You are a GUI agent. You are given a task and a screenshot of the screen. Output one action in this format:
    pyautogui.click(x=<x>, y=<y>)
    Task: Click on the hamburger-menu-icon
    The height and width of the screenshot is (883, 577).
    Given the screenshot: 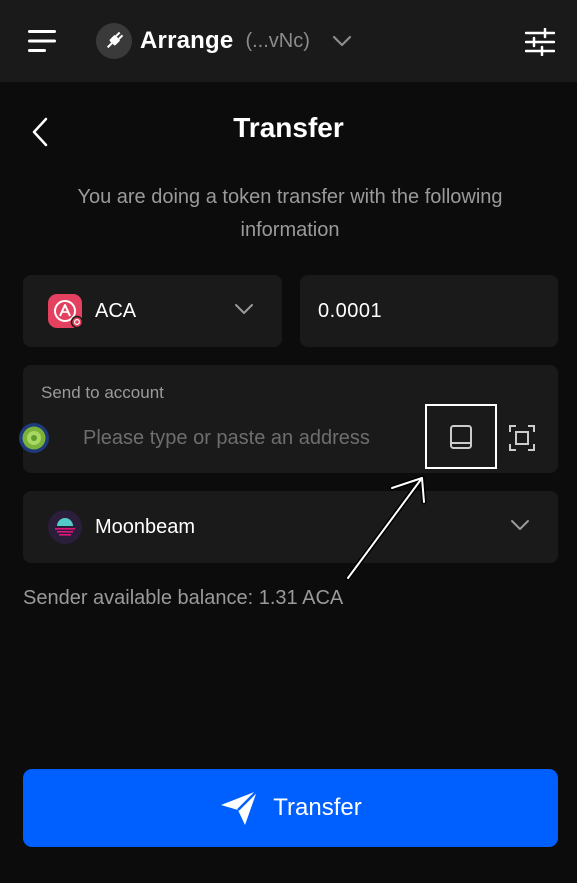 What is the action you would take?
    pyautogui.click(x=42, y=41)
    